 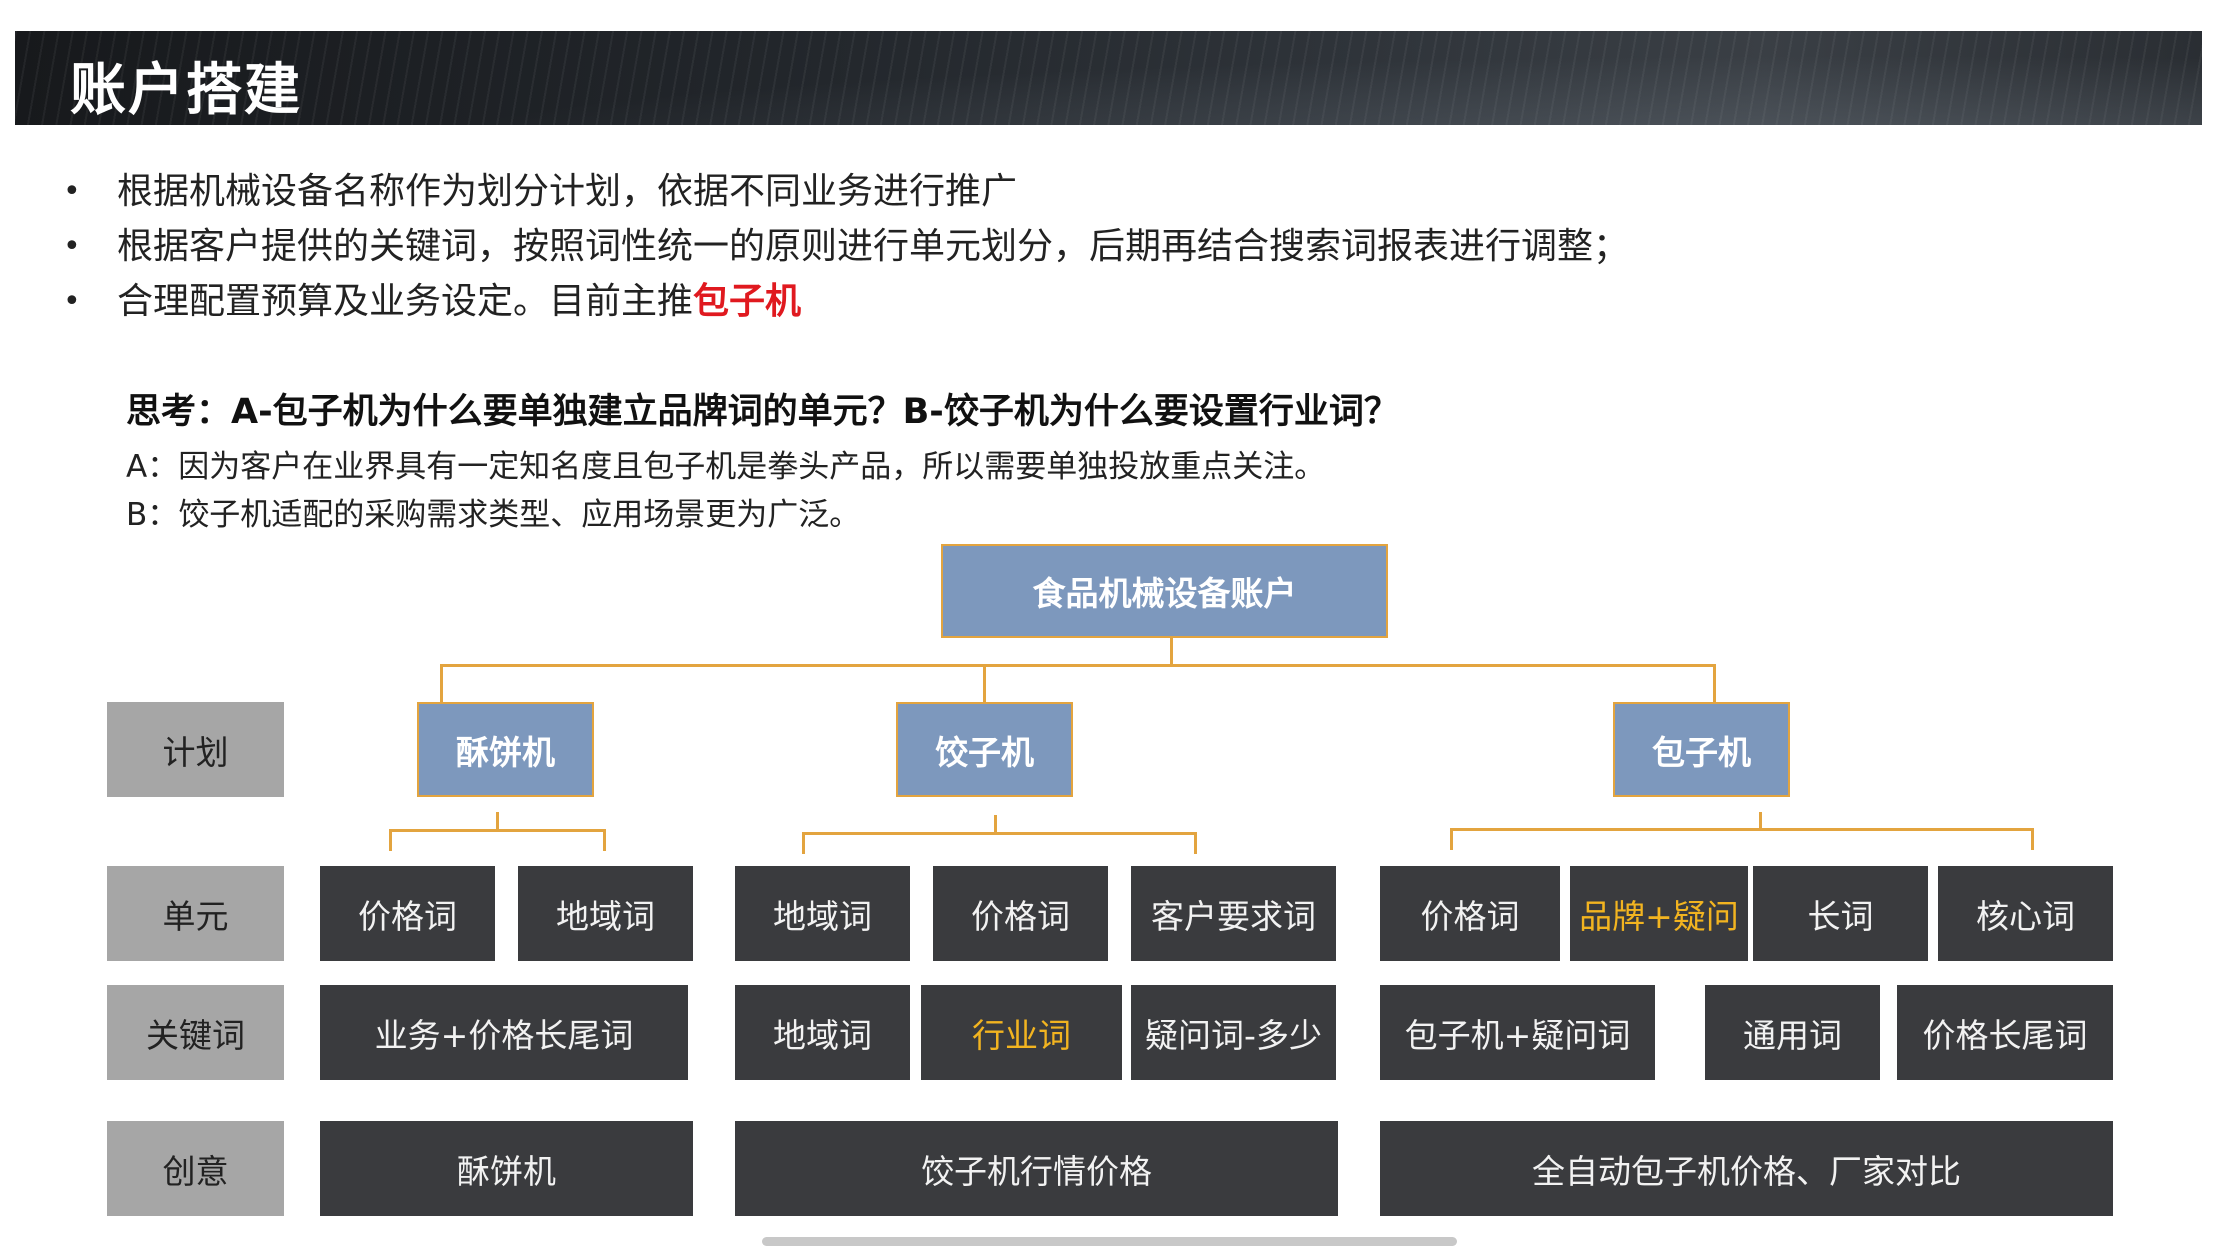 I want to click on row-label-plan: 计划, so click(x=195, y=749).